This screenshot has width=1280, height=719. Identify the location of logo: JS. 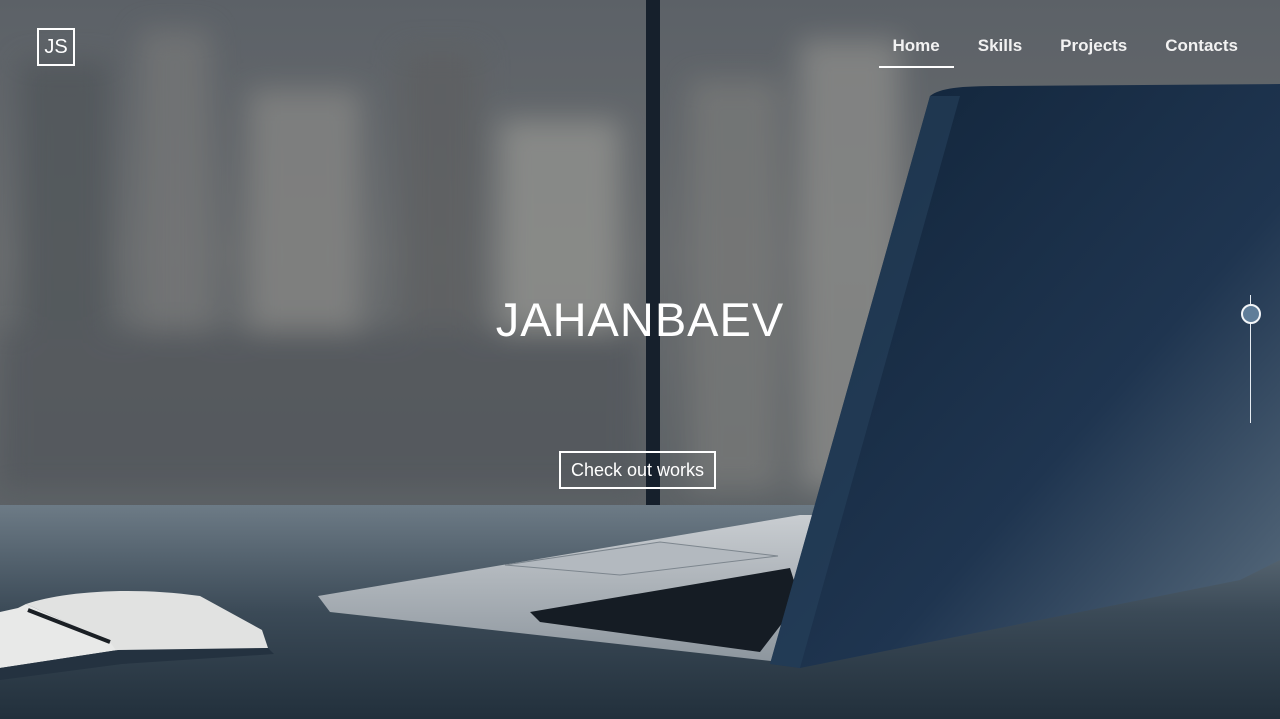
(56, 47).